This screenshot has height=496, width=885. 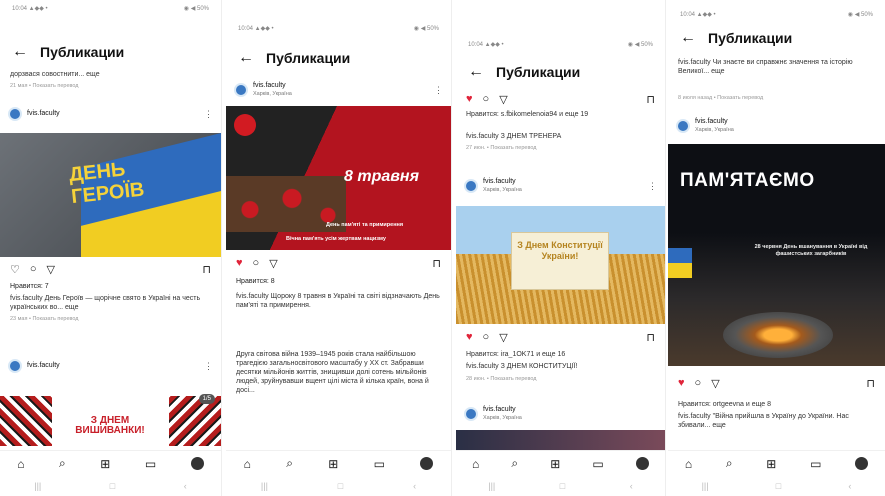 I want to click on post-meta: 28 июн. • Показать перевод, so click(x=501, y=379).